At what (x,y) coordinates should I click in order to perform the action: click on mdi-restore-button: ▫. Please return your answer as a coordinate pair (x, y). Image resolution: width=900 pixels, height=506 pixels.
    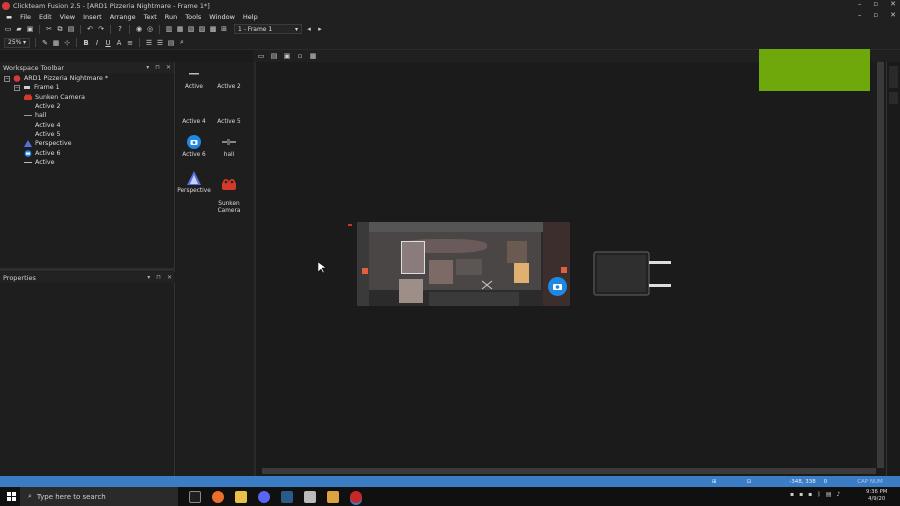
    Looking at the image, I should click on (875, 15).